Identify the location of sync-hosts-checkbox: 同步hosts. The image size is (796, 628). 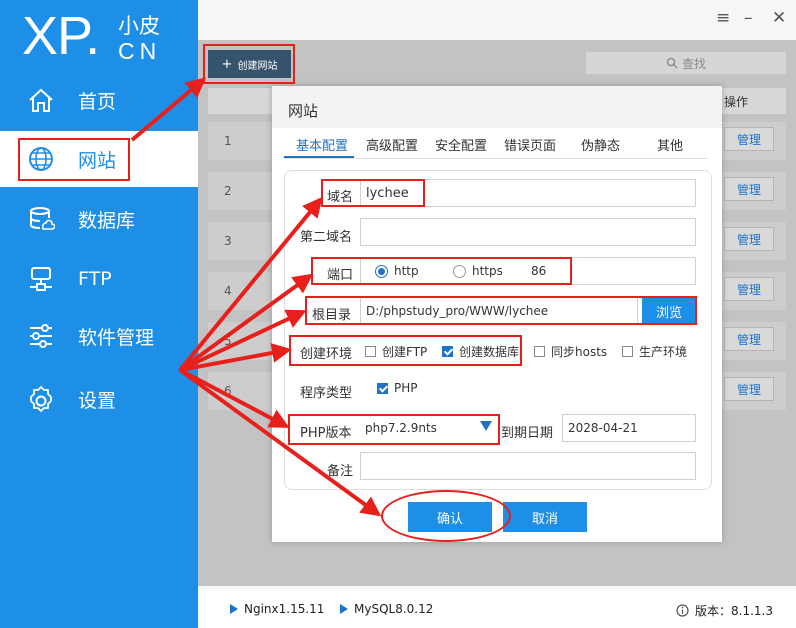
(570, 351).